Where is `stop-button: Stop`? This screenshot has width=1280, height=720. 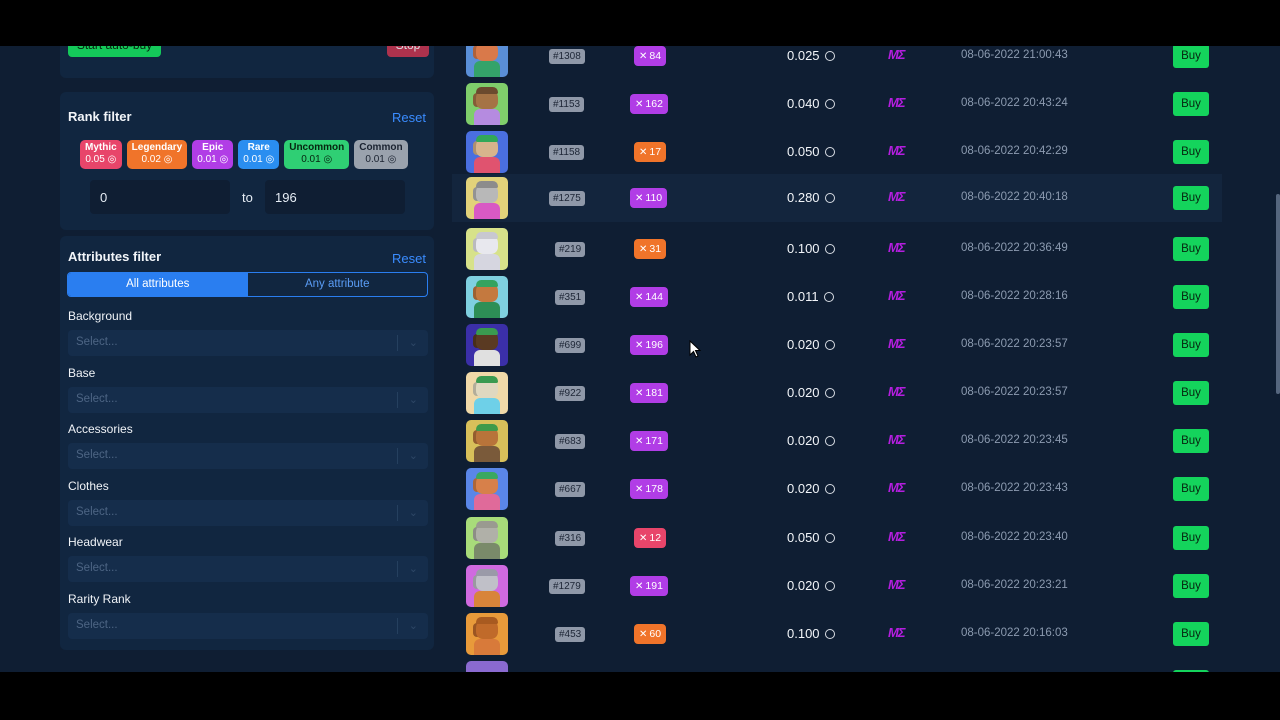 stop-button: Stop is located at coordinates (408, 51).